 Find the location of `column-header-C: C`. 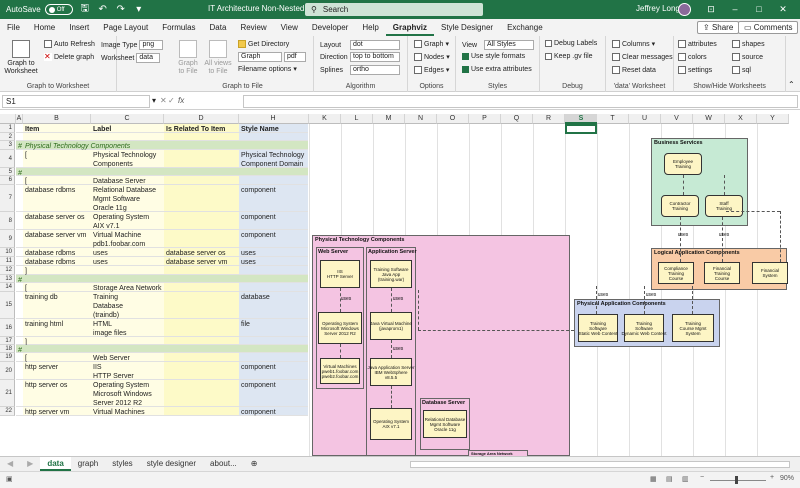

column-header-C: C is located at coordinates (127, 119).